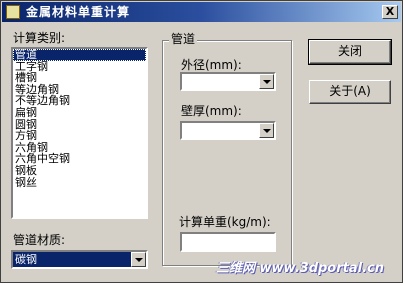 The width and height of the screenshot is (405, 285). Describe the element at coordinates (39, 240) in the screenshot. I see `material-label: 管道材质:` at that location.